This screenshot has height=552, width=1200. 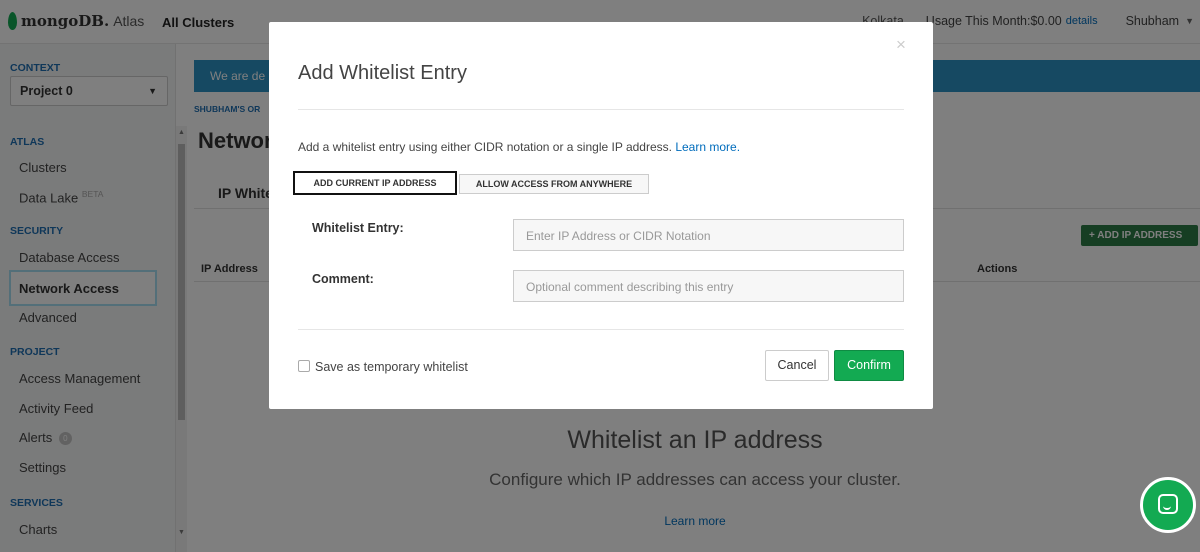 What do you see at coordinates (708, 235) in the screenshot?
I see `whitelist-entry-input: Enter IP Address or CIDR Notation` at bounding box center [708, 235].